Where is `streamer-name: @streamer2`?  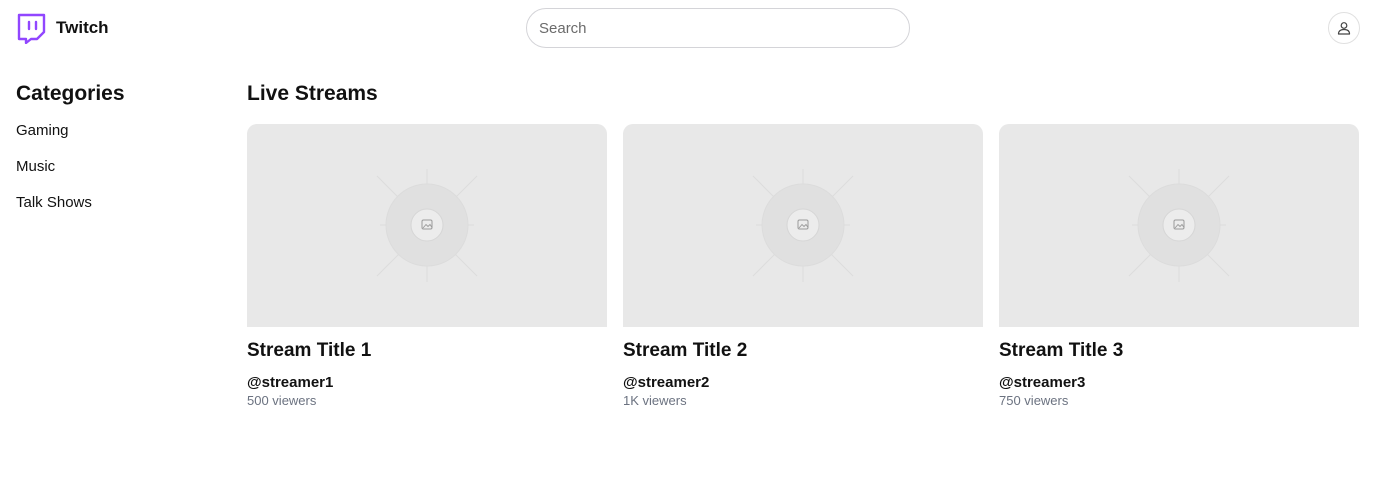 streamer-name: @streamer2 is located at coordinates (803, 383).